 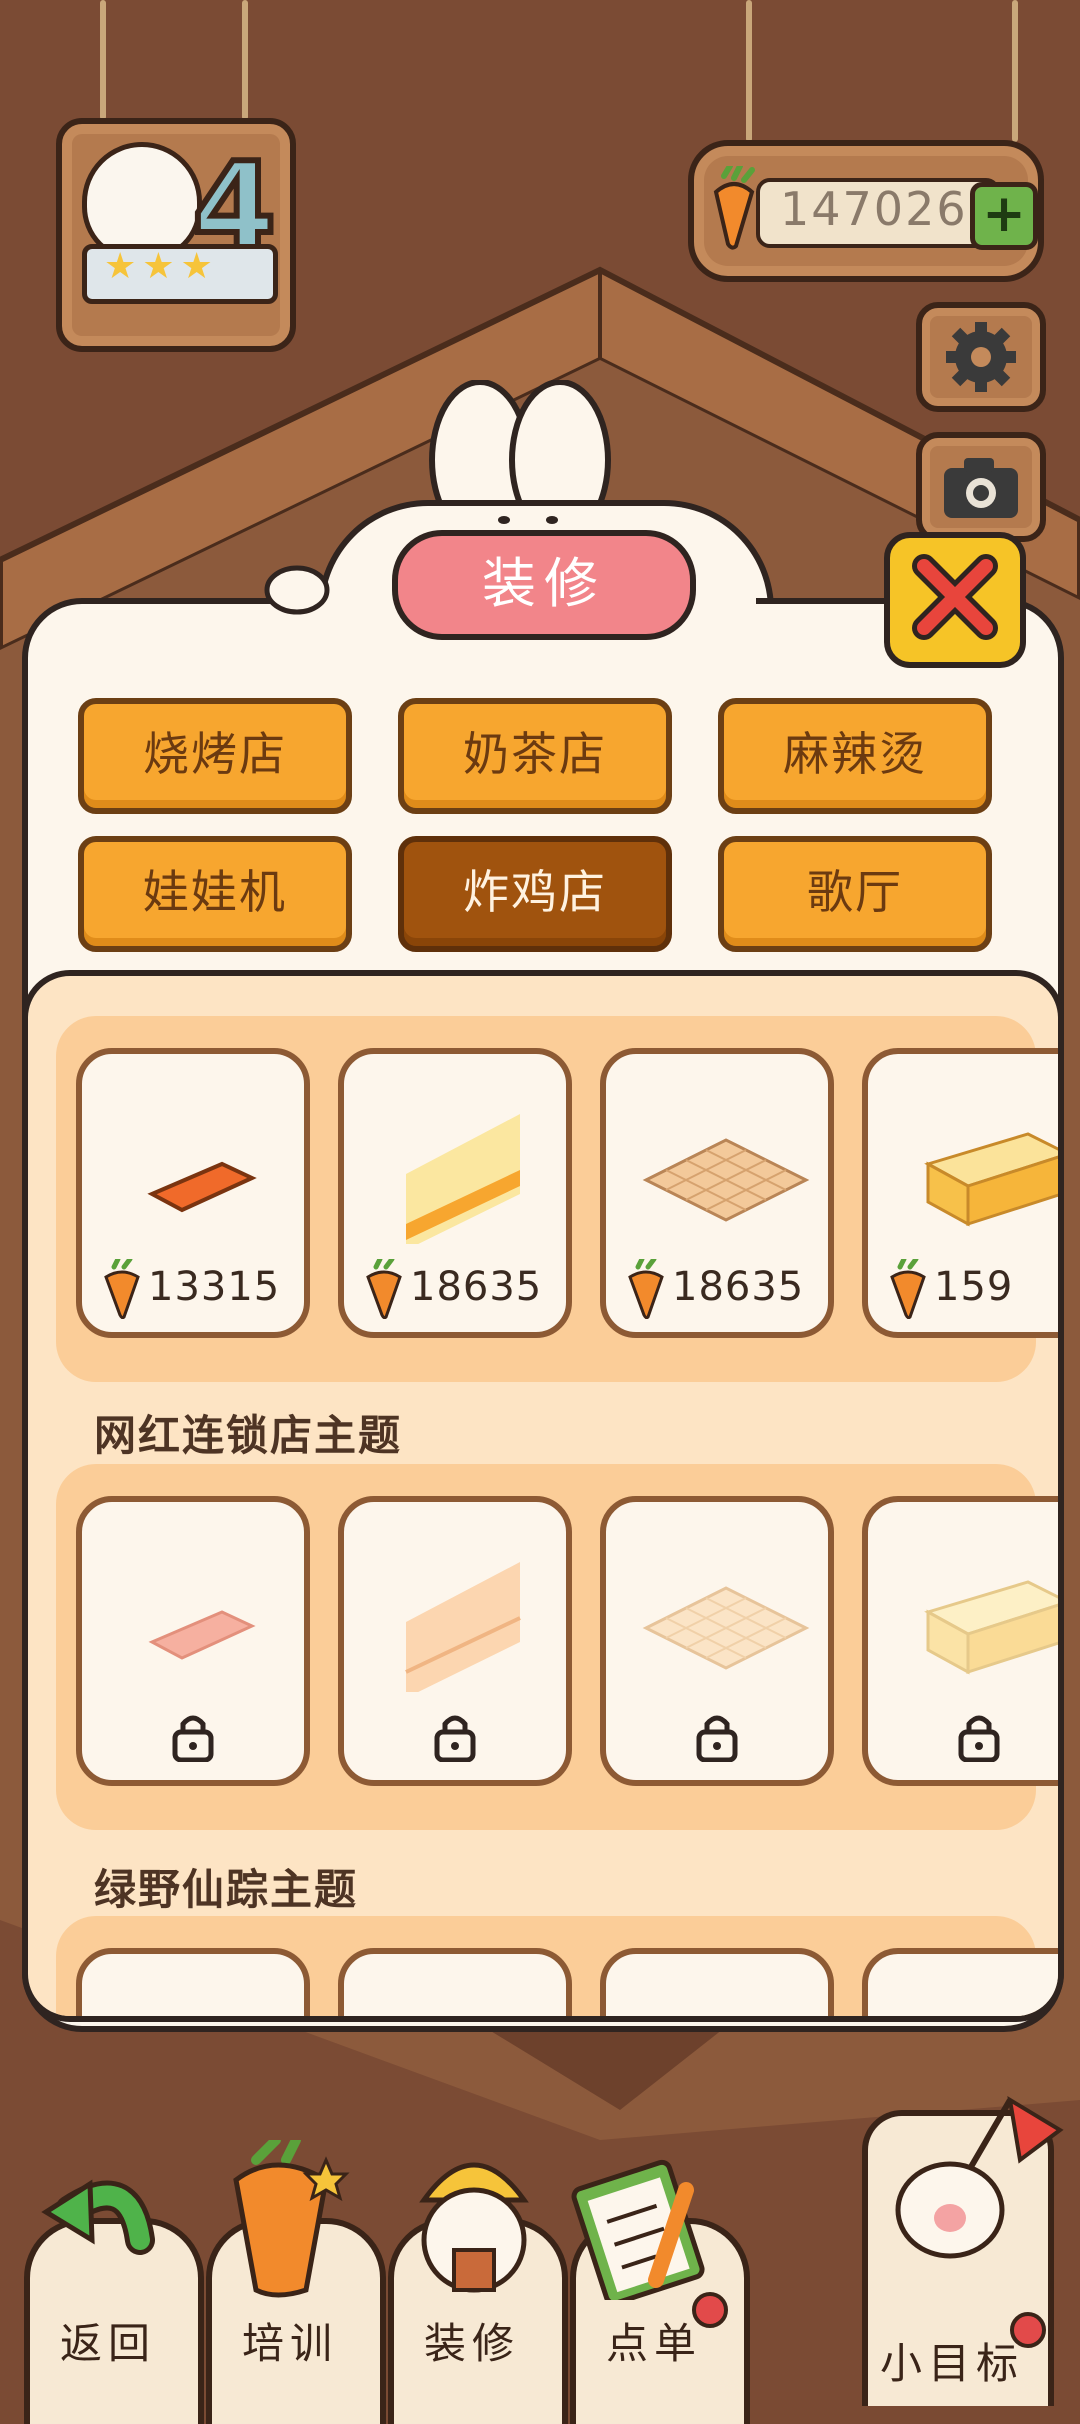 What do you see at coordinates (248, 1435) in the screenshot?
I see `section-title: 网红连锁店主题` at bounding box center [248, 1435].